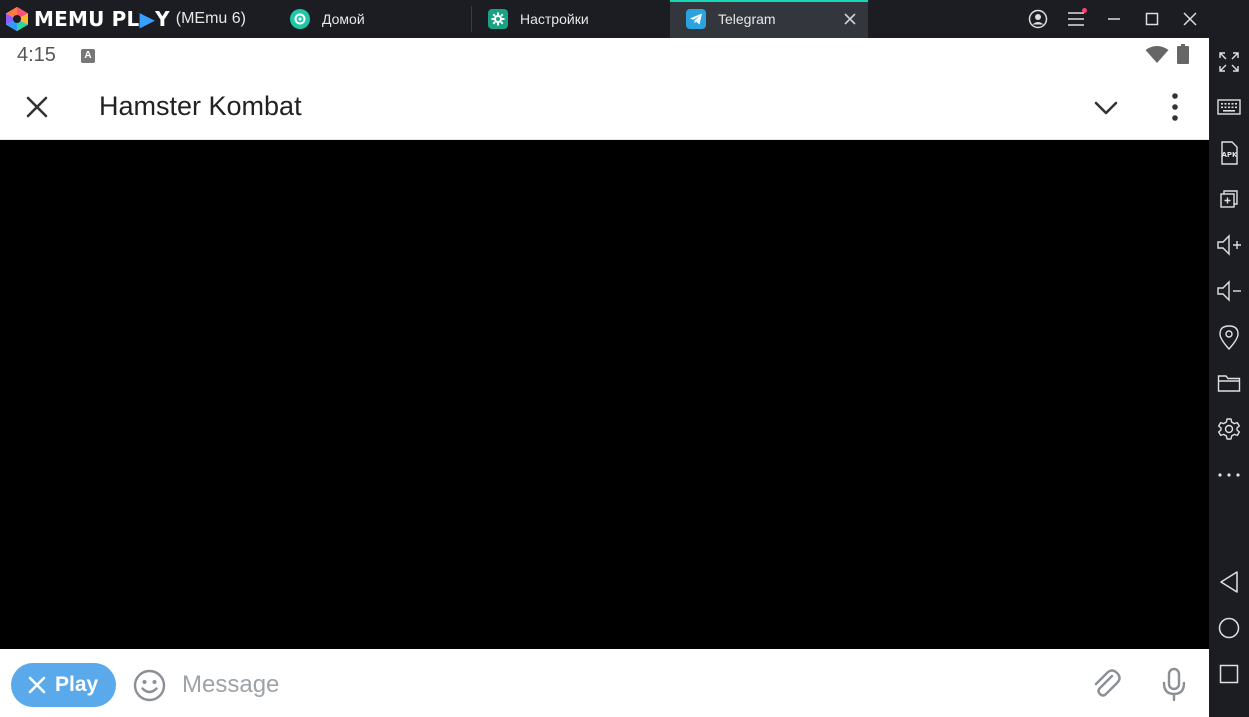  What do you see at coordinates (147, 19) in the screenshot?
I see `play-triangle-icon: ▶` at bounding box center [147, 19].